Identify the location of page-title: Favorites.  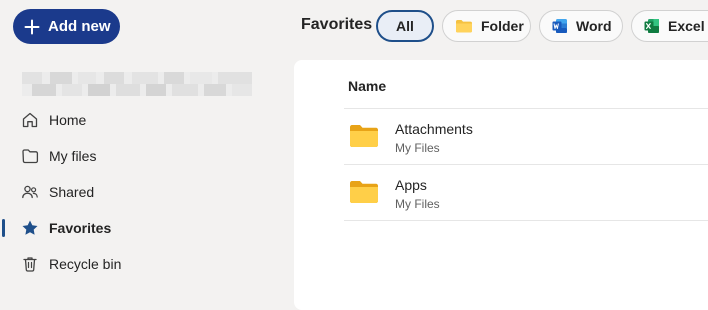
(337, 24).